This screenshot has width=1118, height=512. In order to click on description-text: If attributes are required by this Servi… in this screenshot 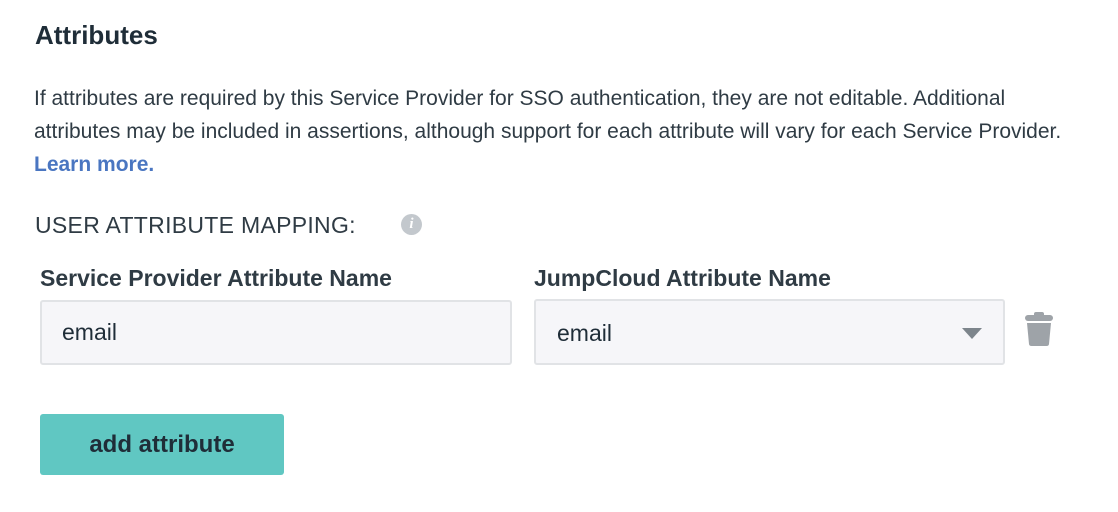, I will do `click(548, 115)`.